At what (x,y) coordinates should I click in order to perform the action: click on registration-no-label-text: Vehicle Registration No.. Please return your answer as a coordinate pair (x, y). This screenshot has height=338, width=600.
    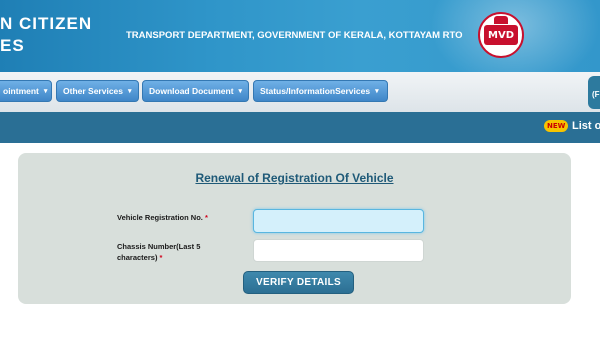
    Looking at the image, I should click on (160, 217).